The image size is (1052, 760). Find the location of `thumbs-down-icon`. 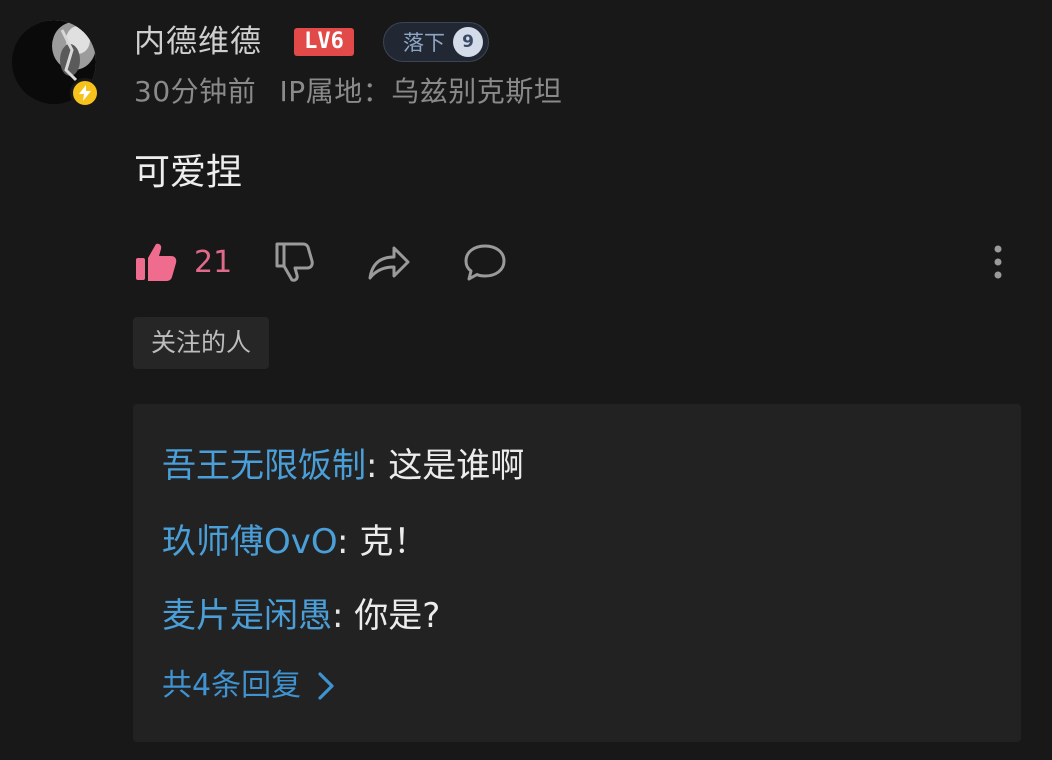

thumbs-down-icon is located at coordinates (294, 262).